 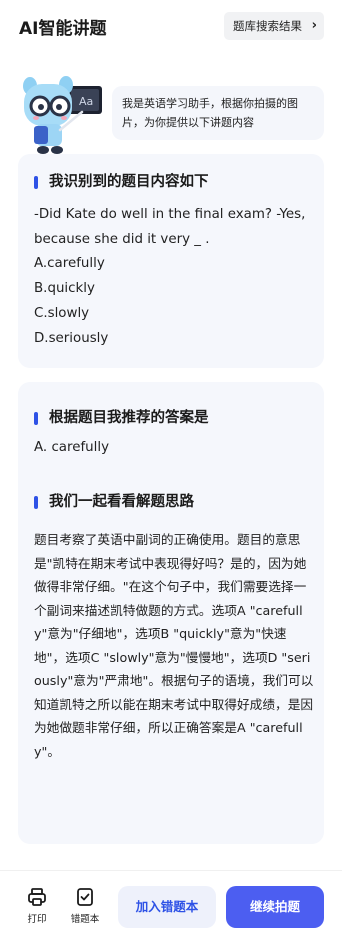 What do you see at coordinates (37, 897) in the screenshot?
I see `printer-icon` at bounding box center [37, 897].